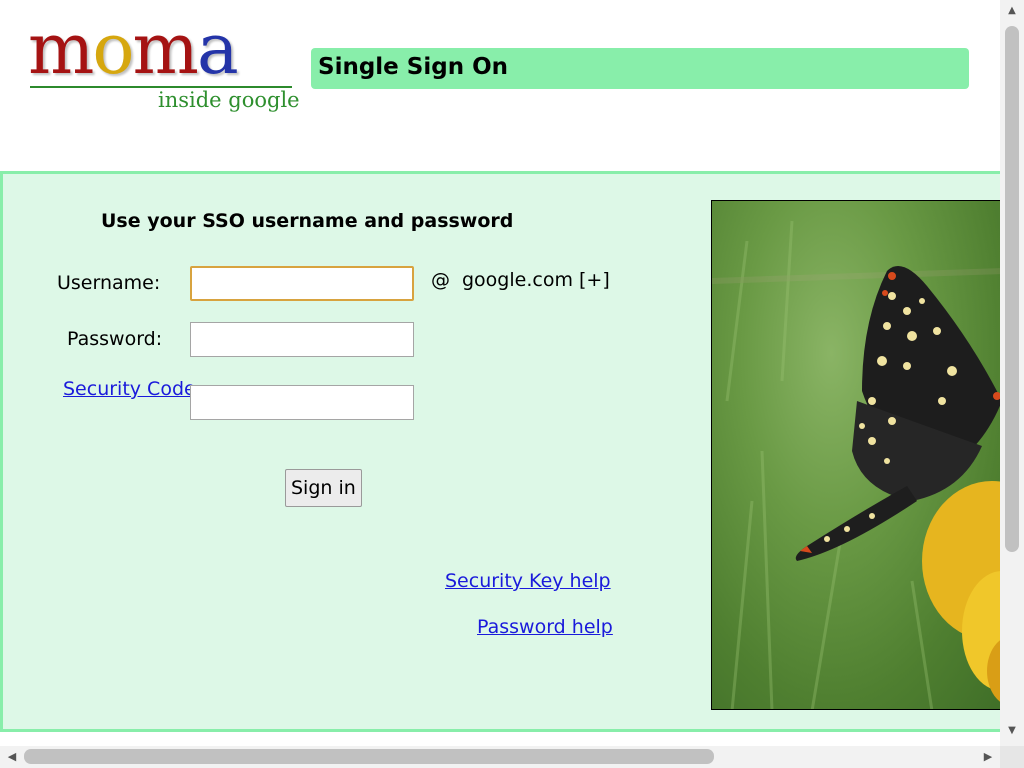 This screenshot has width=1024, height=768. Describe the element at coordinates (307, 221) in the screenshot. I see `form-heading: Use your SSO username and password` at that location.